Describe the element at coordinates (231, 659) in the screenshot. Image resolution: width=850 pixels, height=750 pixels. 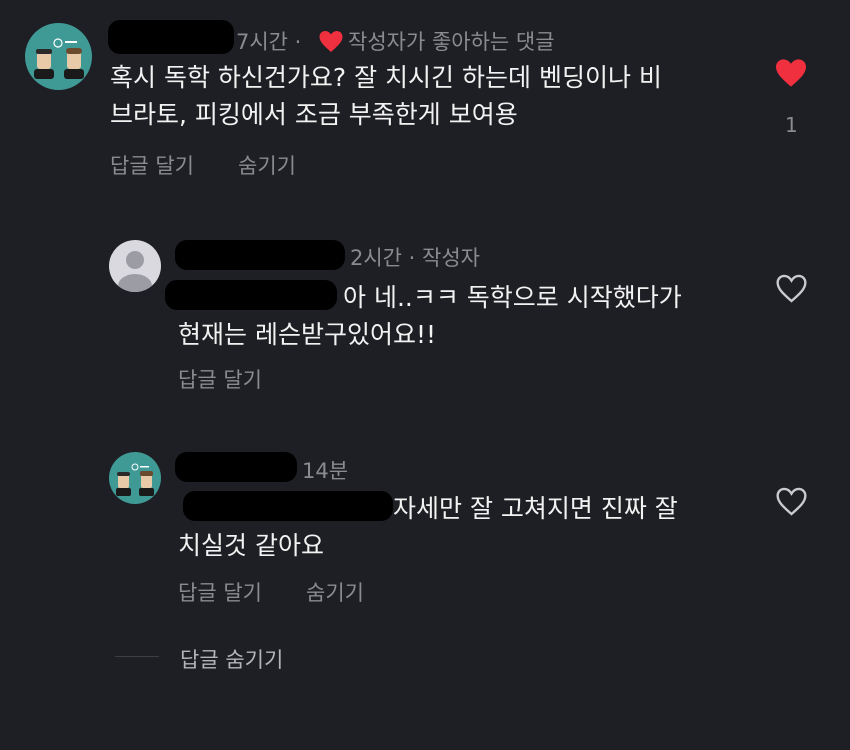
I see `hide-replies-button: 답글 숨기기` at that location.